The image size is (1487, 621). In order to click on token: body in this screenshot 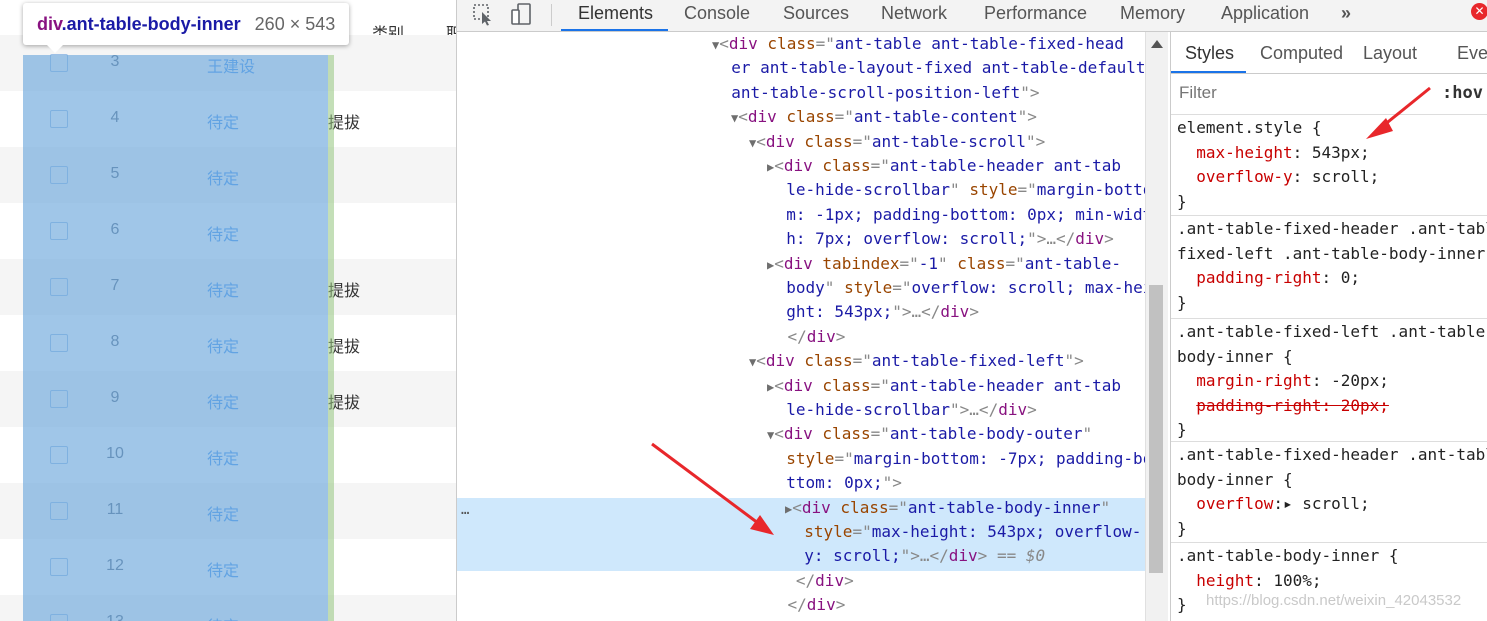, I will do `click(805, 287)`.